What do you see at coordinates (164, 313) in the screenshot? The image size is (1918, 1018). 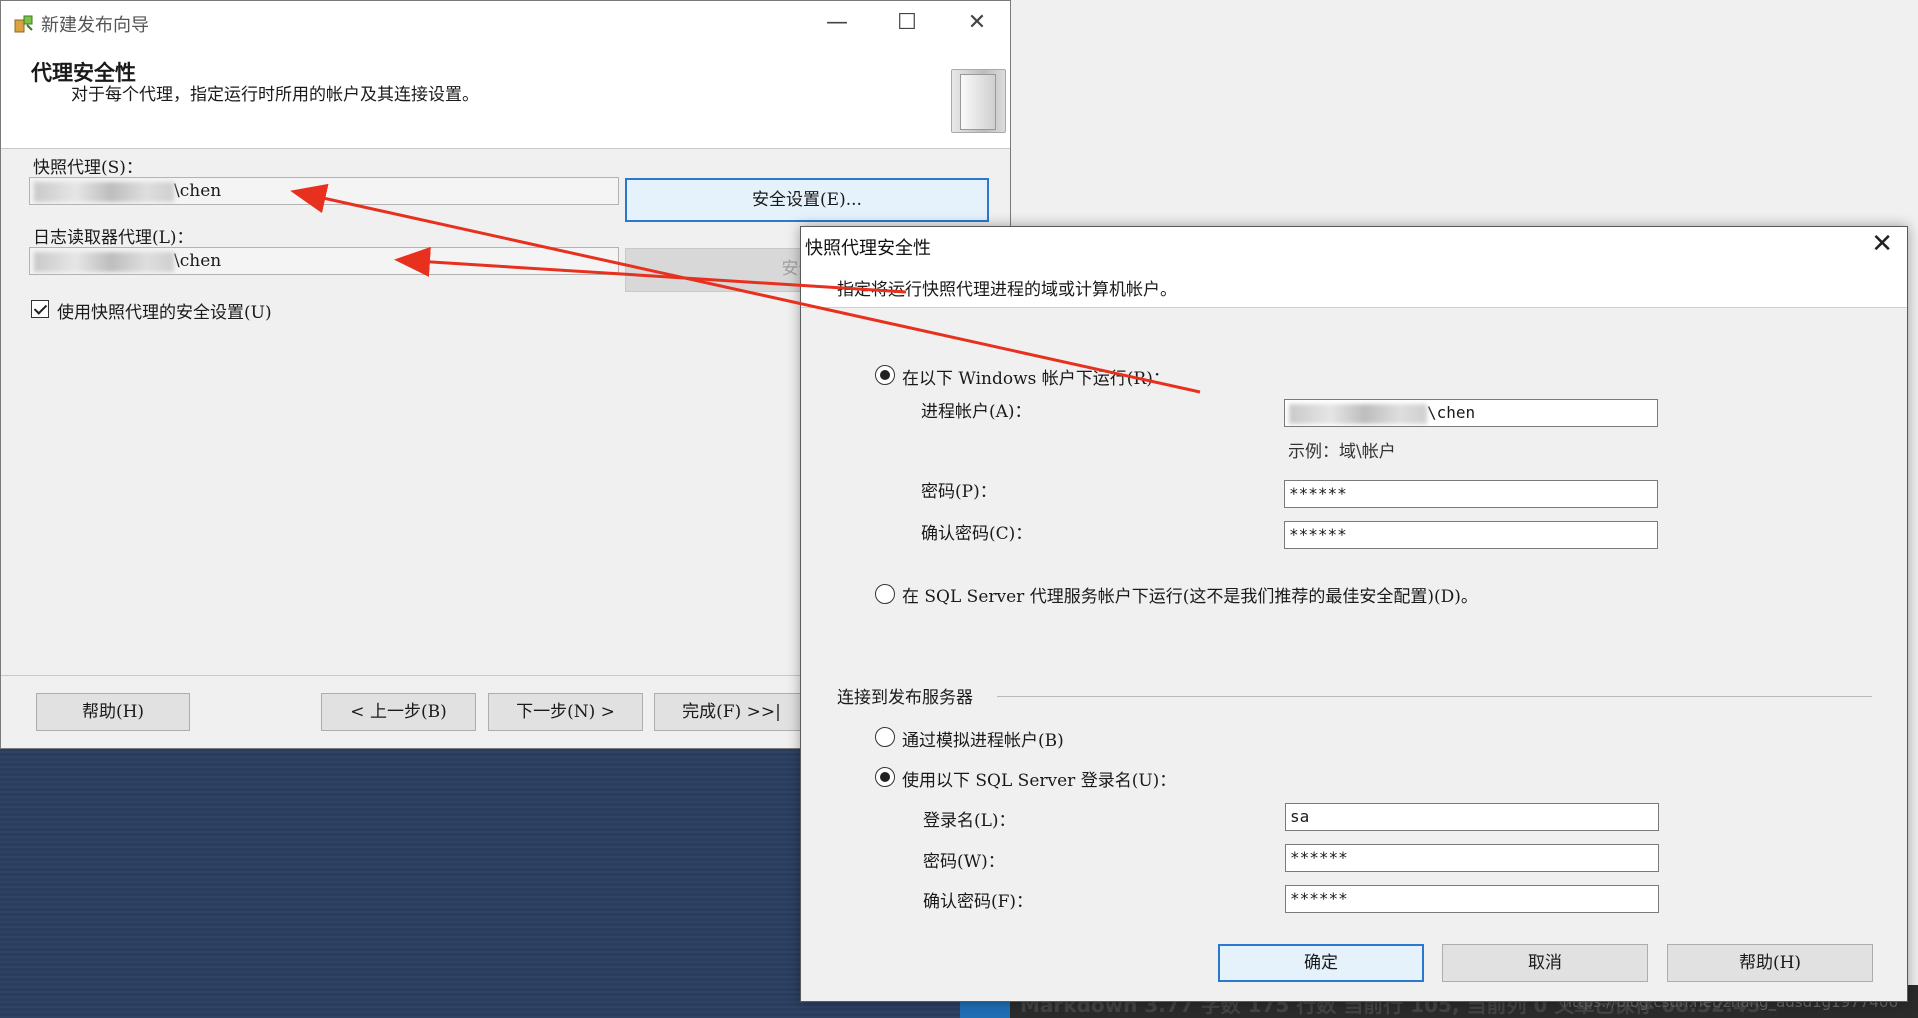 I see `use-snapshot-settings-label: 使用快照代理的安全设置(U)` at bounding box center [164, 313].